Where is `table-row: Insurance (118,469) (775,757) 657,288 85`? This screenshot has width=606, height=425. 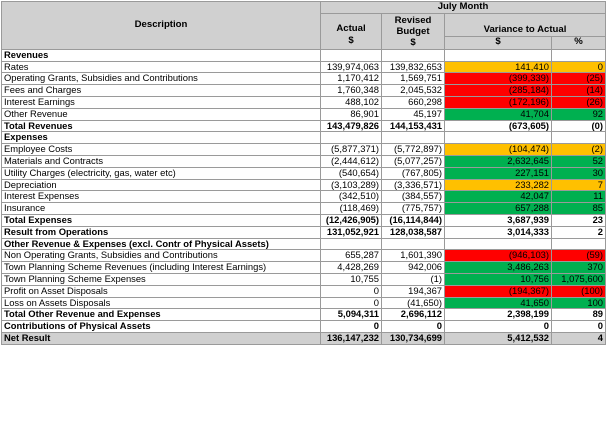
table-row: Insurance (118,469) (775,757) 657,288 85 is located at coordinates (303, 208).